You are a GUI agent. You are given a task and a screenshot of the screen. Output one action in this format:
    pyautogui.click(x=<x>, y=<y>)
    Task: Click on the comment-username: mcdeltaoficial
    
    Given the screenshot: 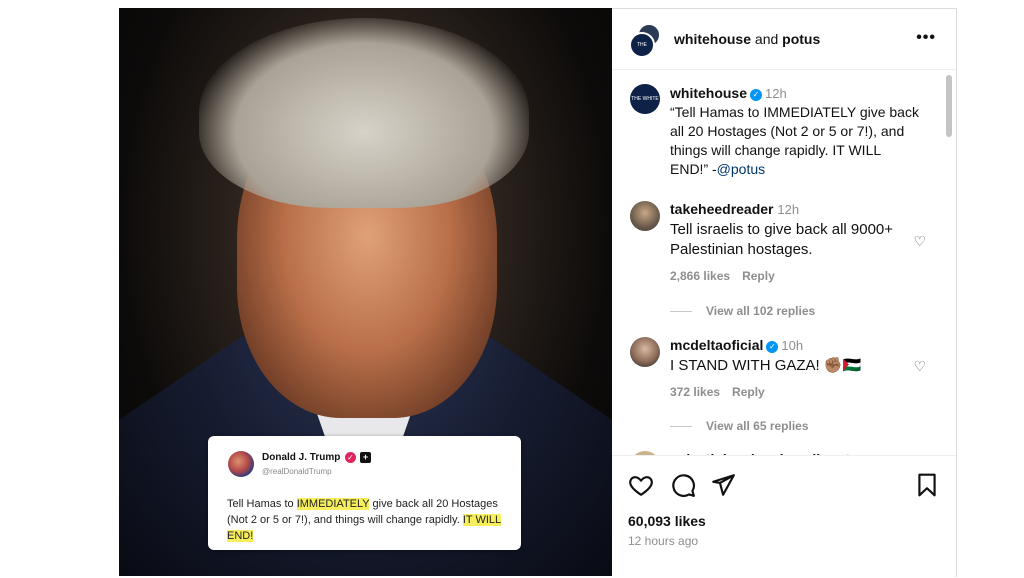 What is the action you would take?
    pyautogui.click(x=716, y=345)
    